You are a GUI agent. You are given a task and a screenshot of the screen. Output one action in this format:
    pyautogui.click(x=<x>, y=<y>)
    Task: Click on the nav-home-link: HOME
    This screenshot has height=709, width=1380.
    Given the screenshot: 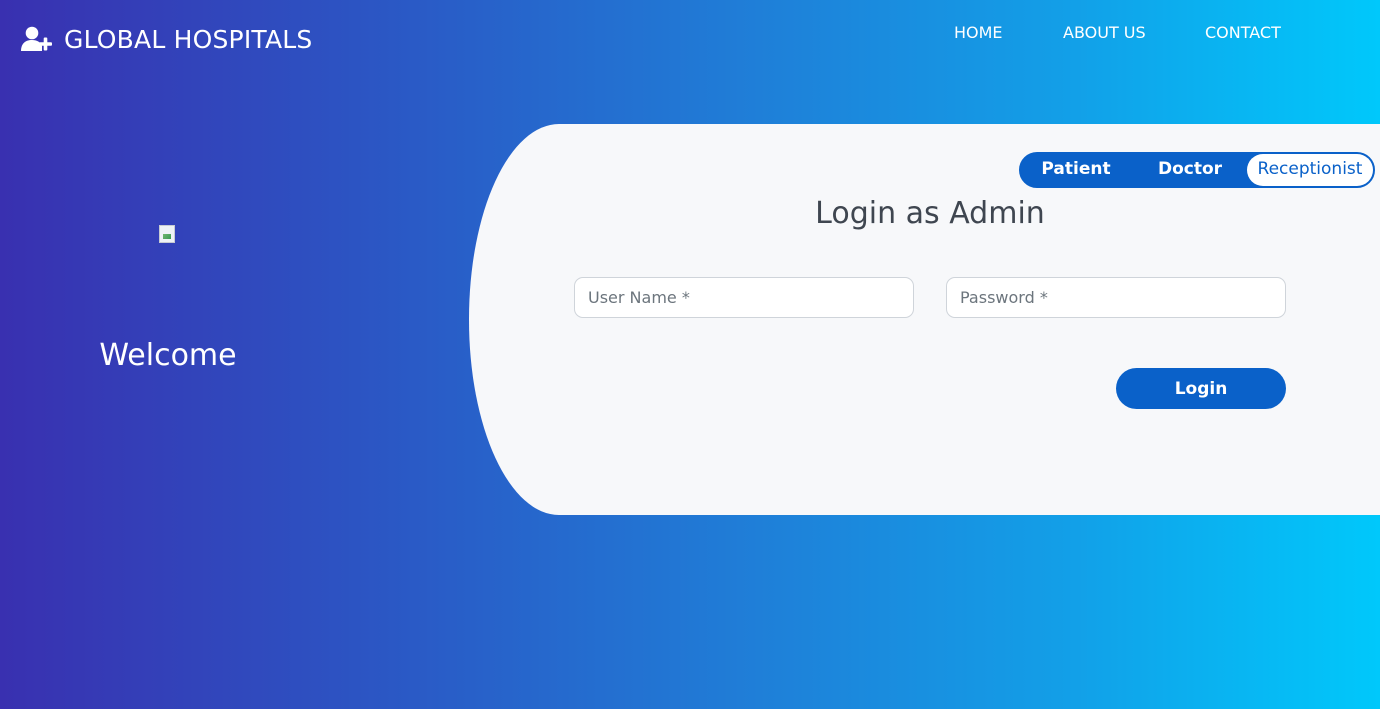 What is the action you would take?
    pyautogui.click(x=978, y=32)
    